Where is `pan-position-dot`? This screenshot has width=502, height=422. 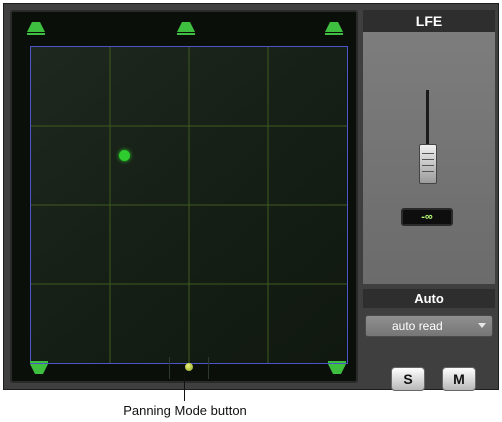 pan-position-dot is located at coordinates (124, 155).